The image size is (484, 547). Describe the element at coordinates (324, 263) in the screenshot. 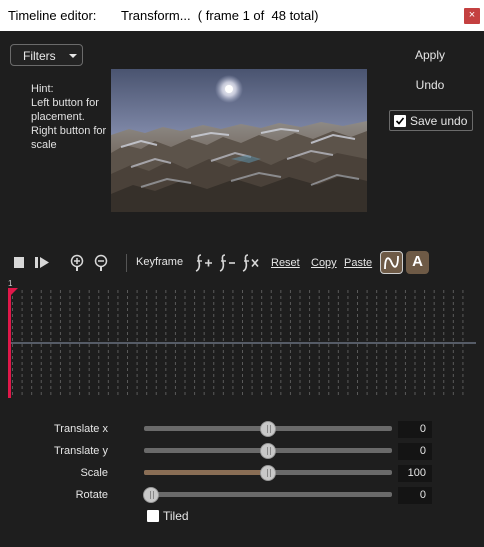

I see `copy-link: Copy` at that location.